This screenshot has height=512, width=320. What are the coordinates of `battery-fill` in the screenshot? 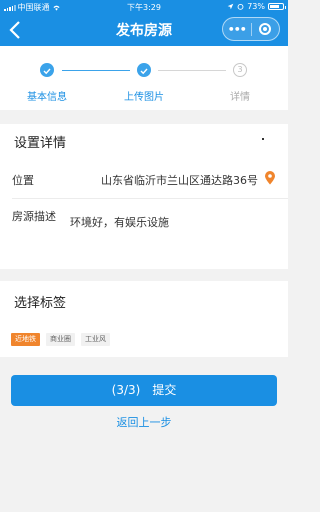 It's located at (274, 6).